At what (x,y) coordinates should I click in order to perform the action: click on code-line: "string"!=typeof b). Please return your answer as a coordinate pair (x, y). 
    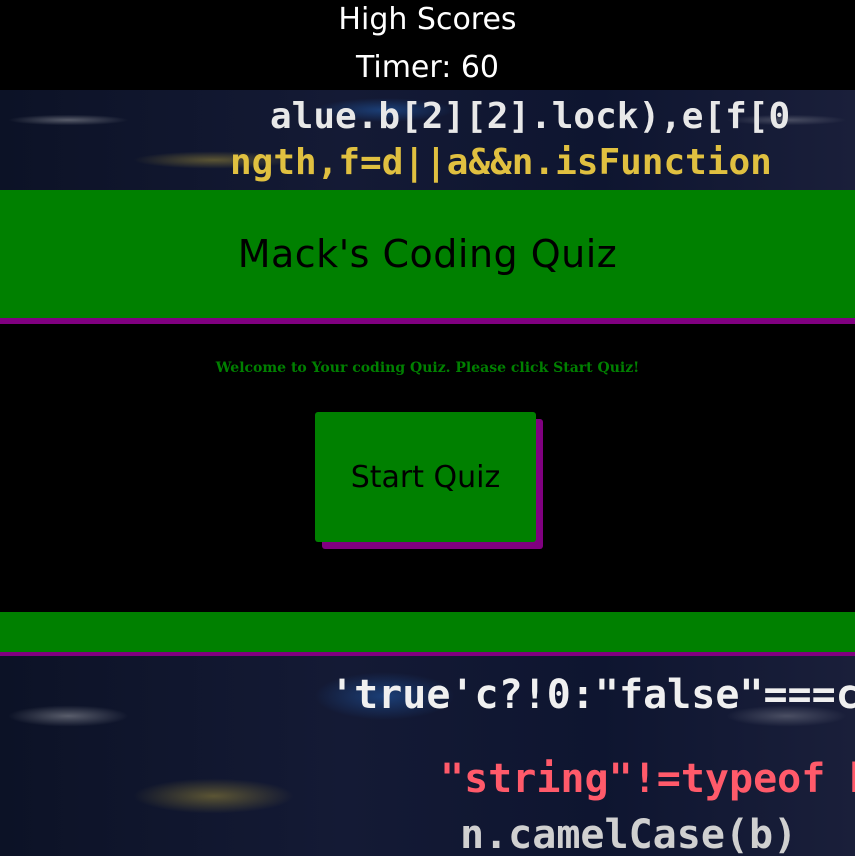
    Looking at the image, I should click on (647, 779).